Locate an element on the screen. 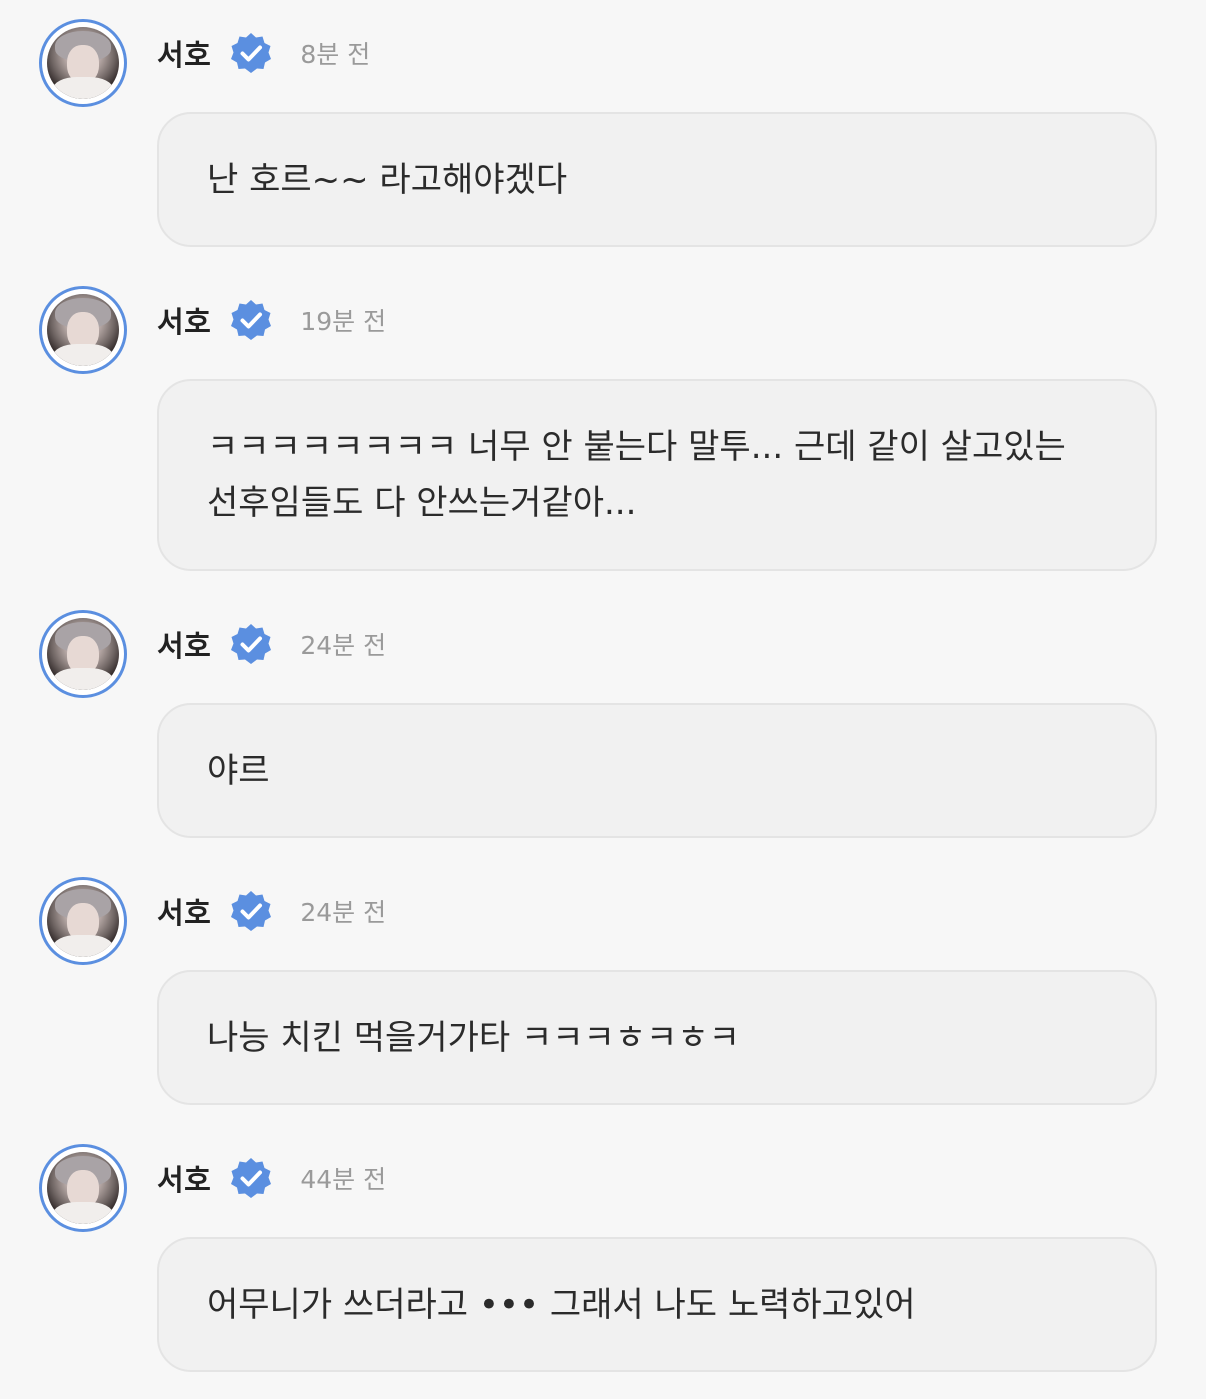 This screenshot has width=1206, height=1399. timestamp: 44분 전 is located at coordinates (343, 1179).